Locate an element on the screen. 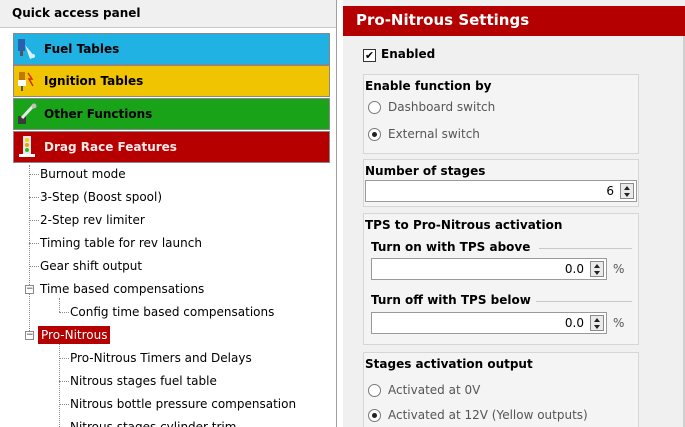 The image size is (685, 427). category-label: Ignition Tables is located at coordinates (94, 81).